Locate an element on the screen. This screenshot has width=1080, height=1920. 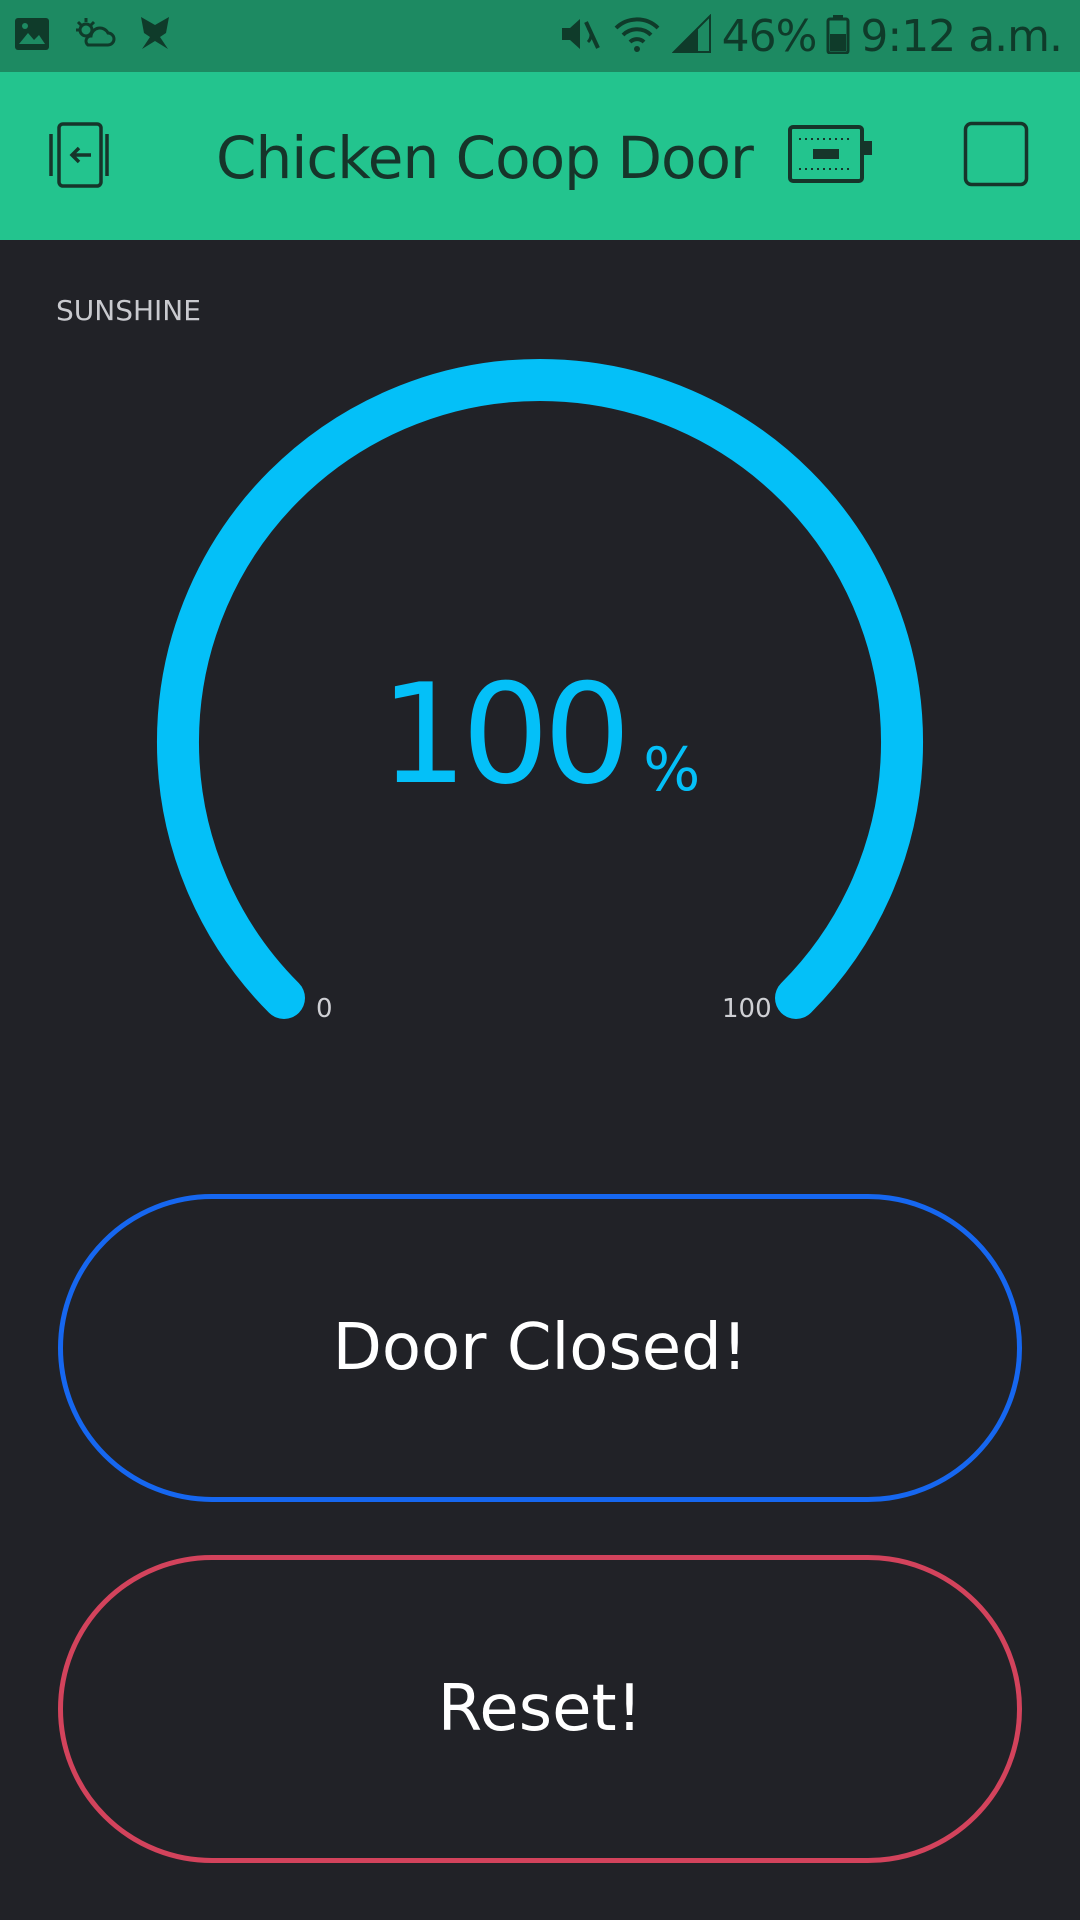
gauge-unit: % is located at coordinates (672, 770).